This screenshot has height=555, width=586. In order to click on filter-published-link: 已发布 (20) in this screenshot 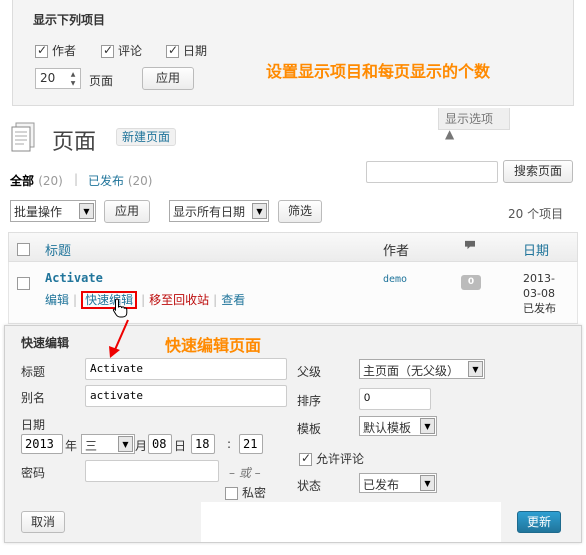, I will do `click(120, 180)`.